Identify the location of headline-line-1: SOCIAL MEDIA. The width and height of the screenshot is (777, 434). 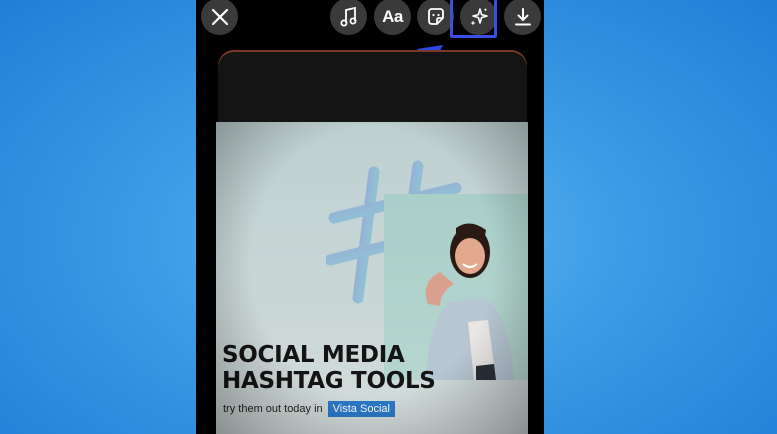
(313, 355).